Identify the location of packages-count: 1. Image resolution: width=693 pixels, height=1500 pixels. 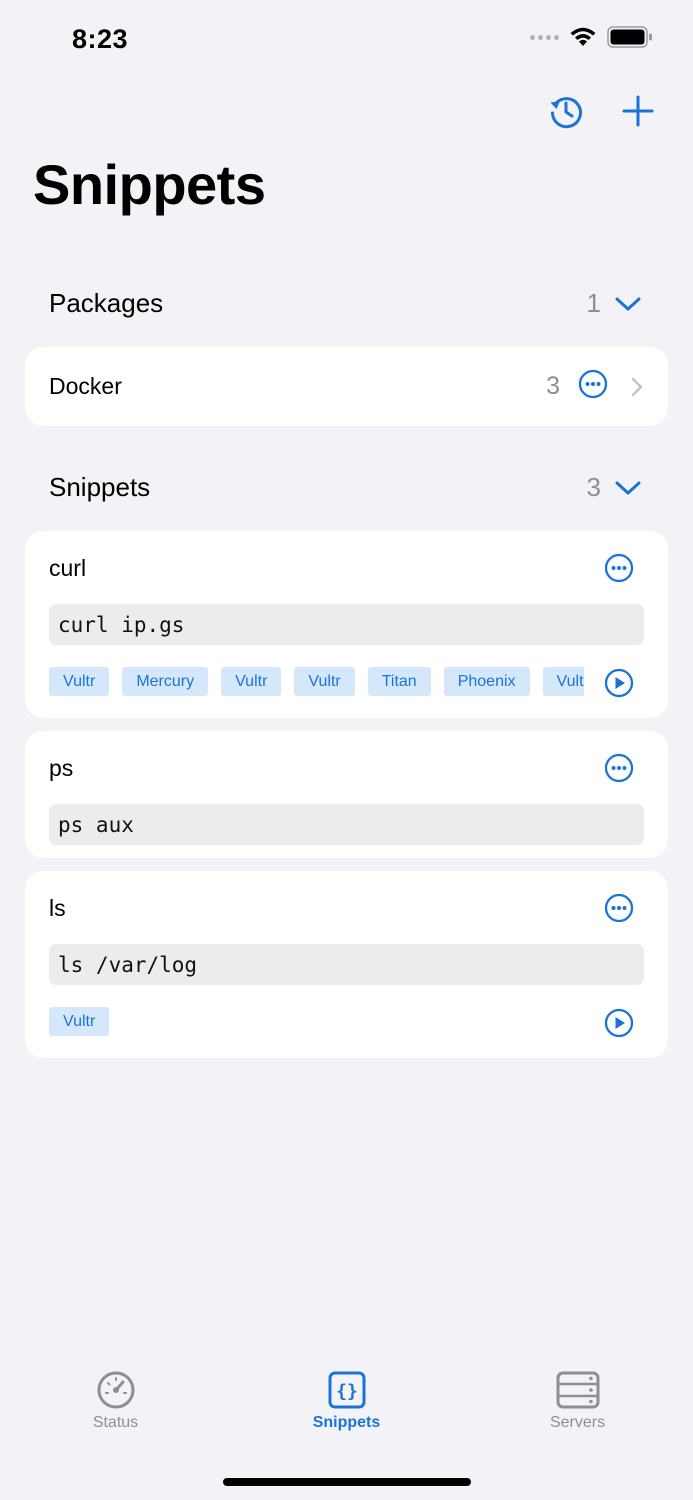
(593, 303).